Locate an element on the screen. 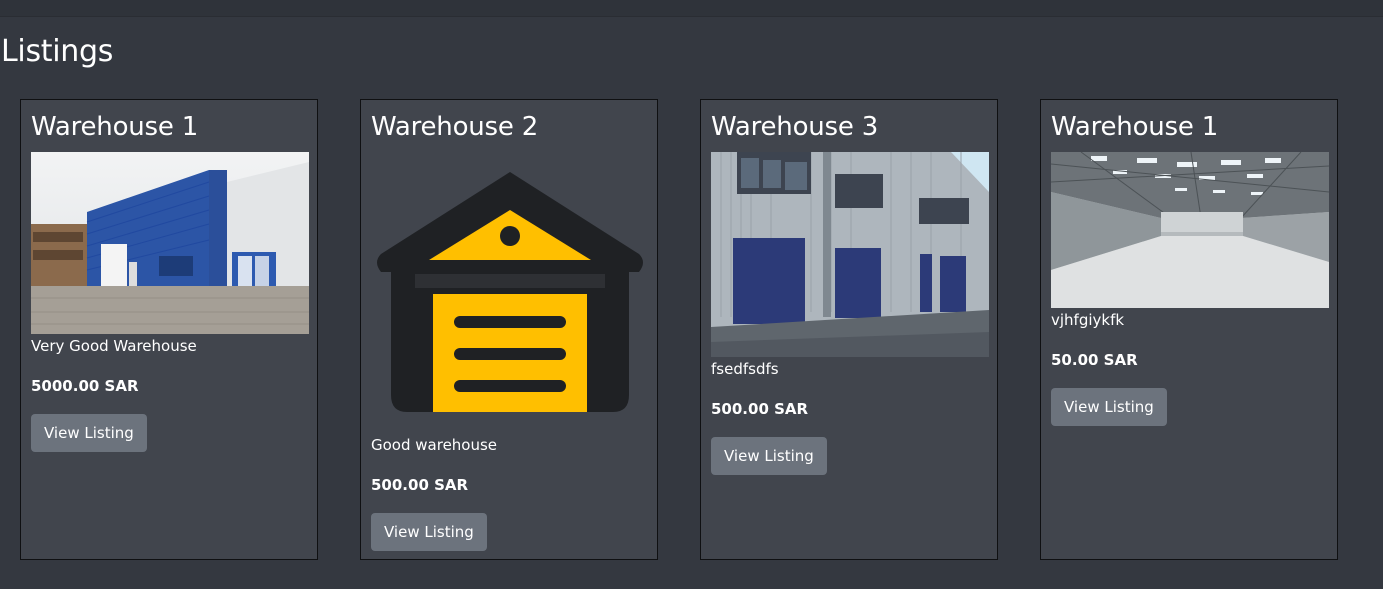  listing-description: fsedfsdfs is located at coordinates (745, 369).